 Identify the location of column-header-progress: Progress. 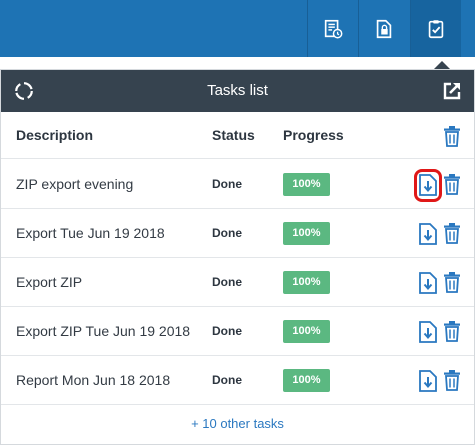
(313, 135).